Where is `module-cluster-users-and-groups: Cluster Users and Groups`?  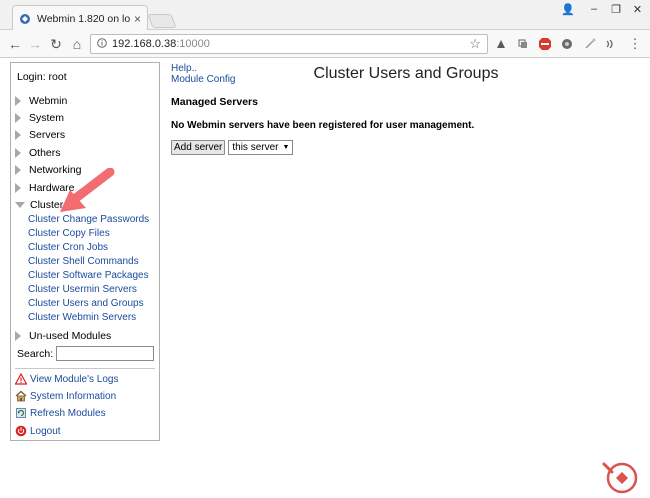
module-cluster-users-and-groups: Cluster Users and Groups is located at coordinates (86, 304).